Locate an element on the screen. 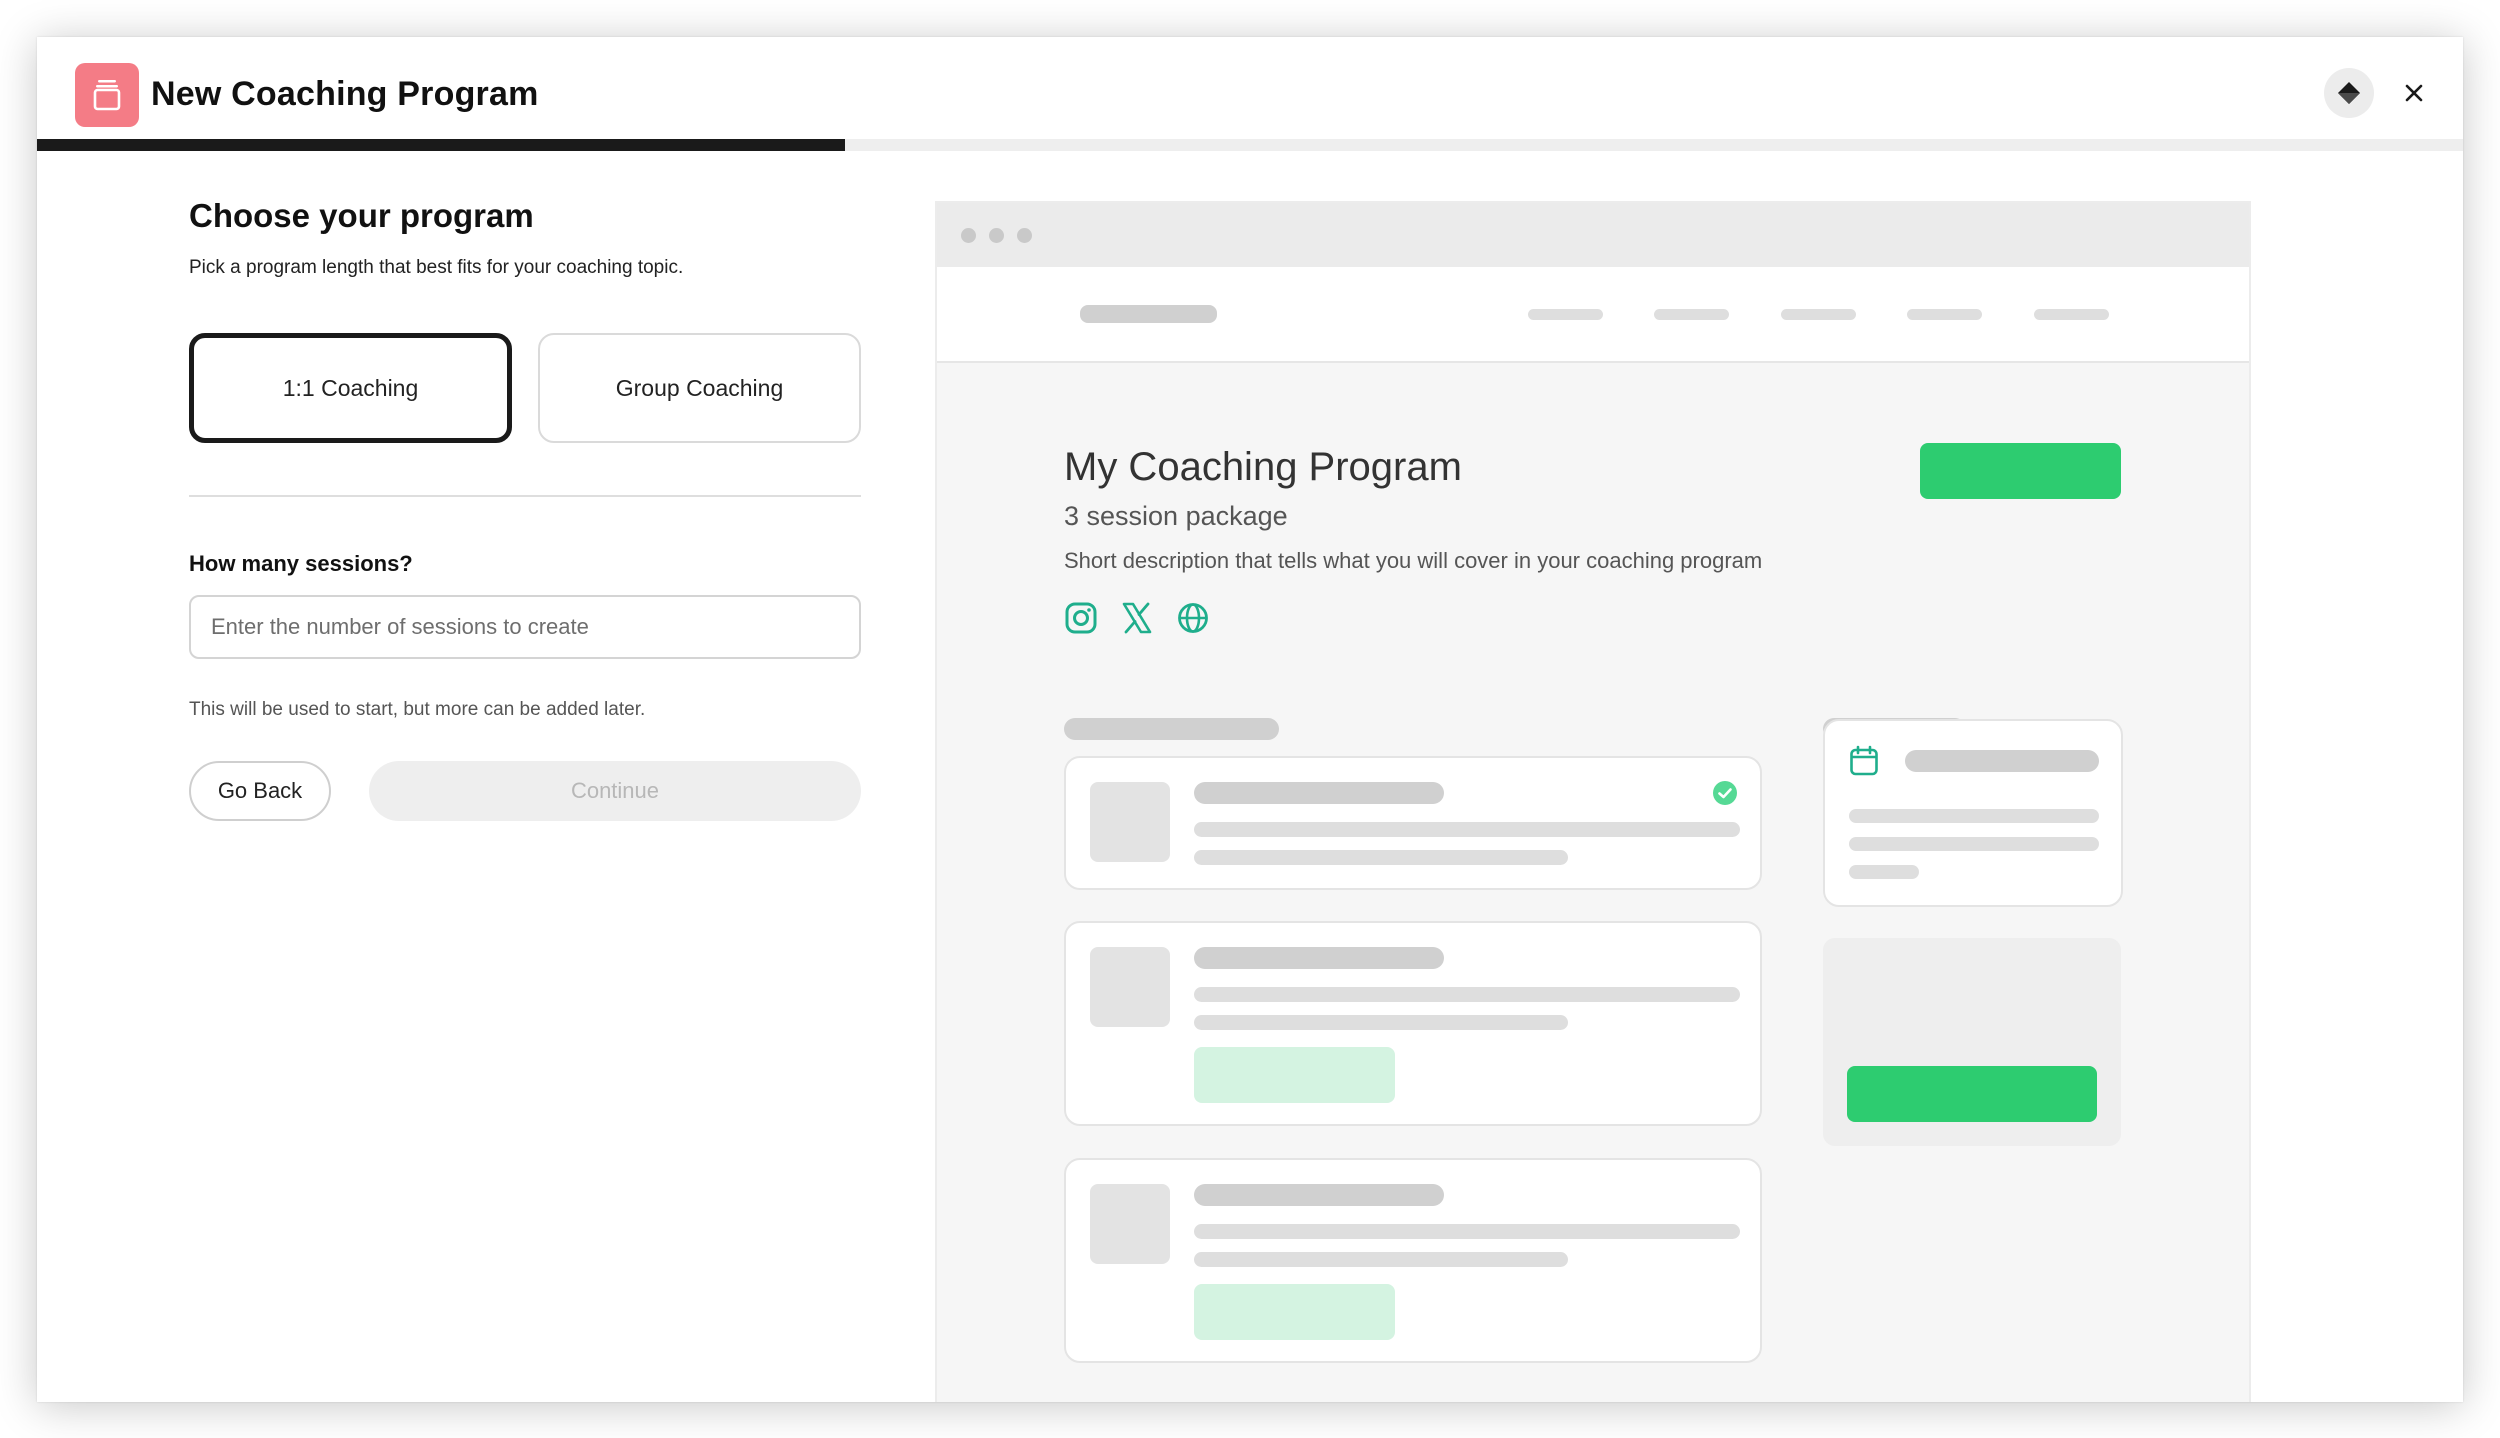 This screenshot has width=2500, height=1438. preview-program-title: My Coaching Program is located at coordinates (1263, 467).